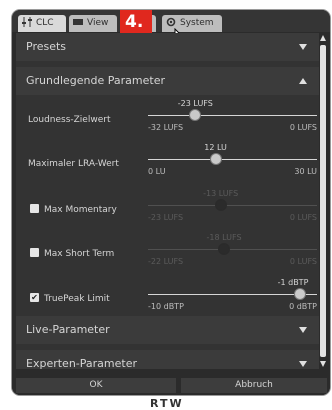 This screenshot has width=332, height=410. What do you see at coordinates (197, 23) in the screenshot?
I see `tab-system-label: System` at bounding box center [197, 23].